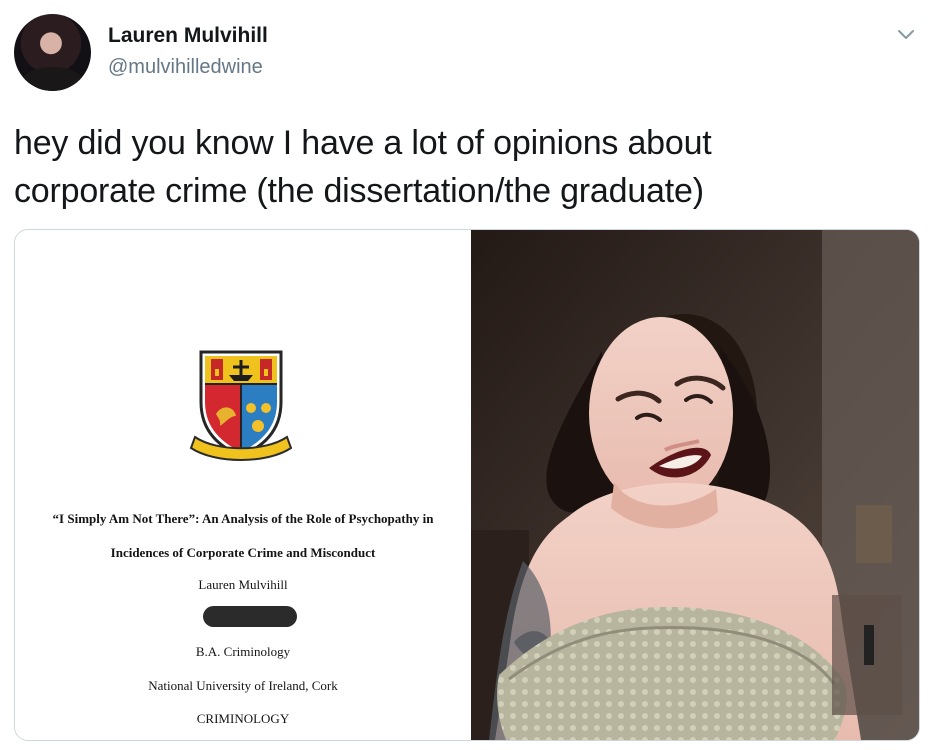 The image size is (940, 750). What do you see at coordinates (243, 718) in the screenshot?
I see `document-department: CRIMINOLOGY` at bounding box center [243, 718].